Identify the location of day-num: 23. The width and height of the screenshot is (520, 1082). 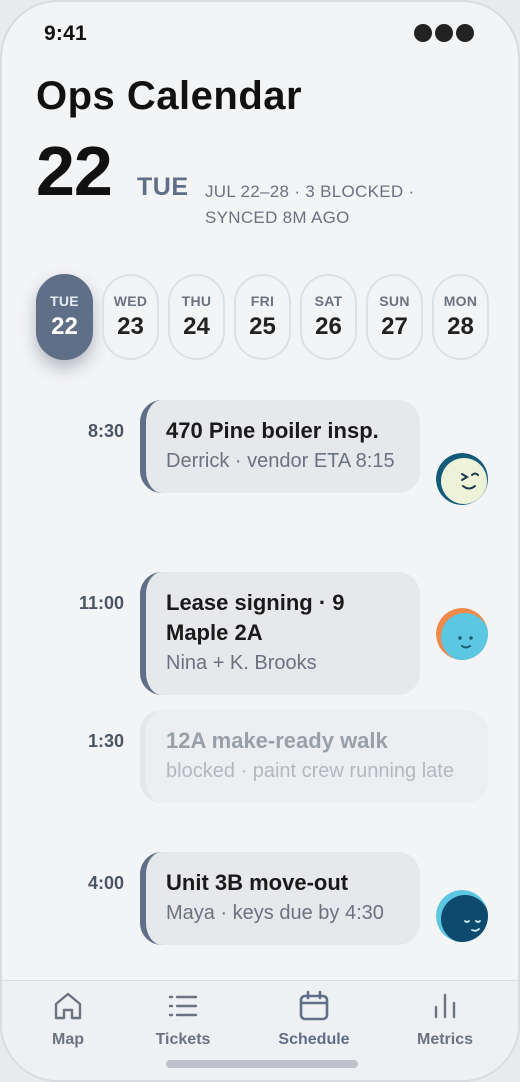
(130, 326).